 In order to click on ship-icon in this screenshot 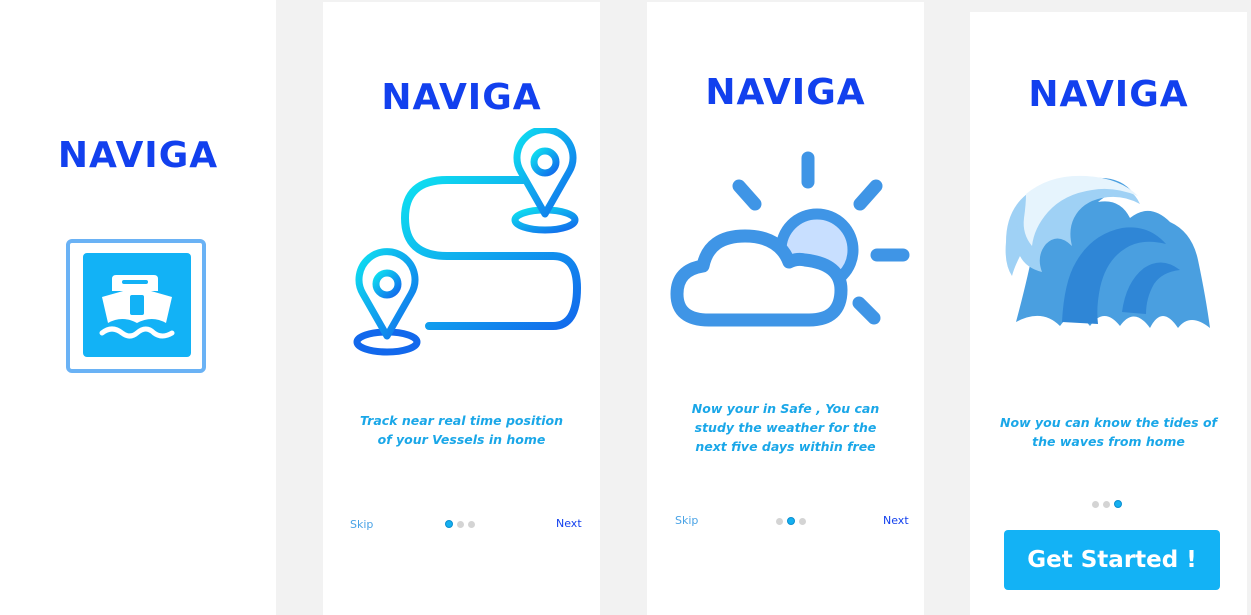, I will do `click(136, 306)`.